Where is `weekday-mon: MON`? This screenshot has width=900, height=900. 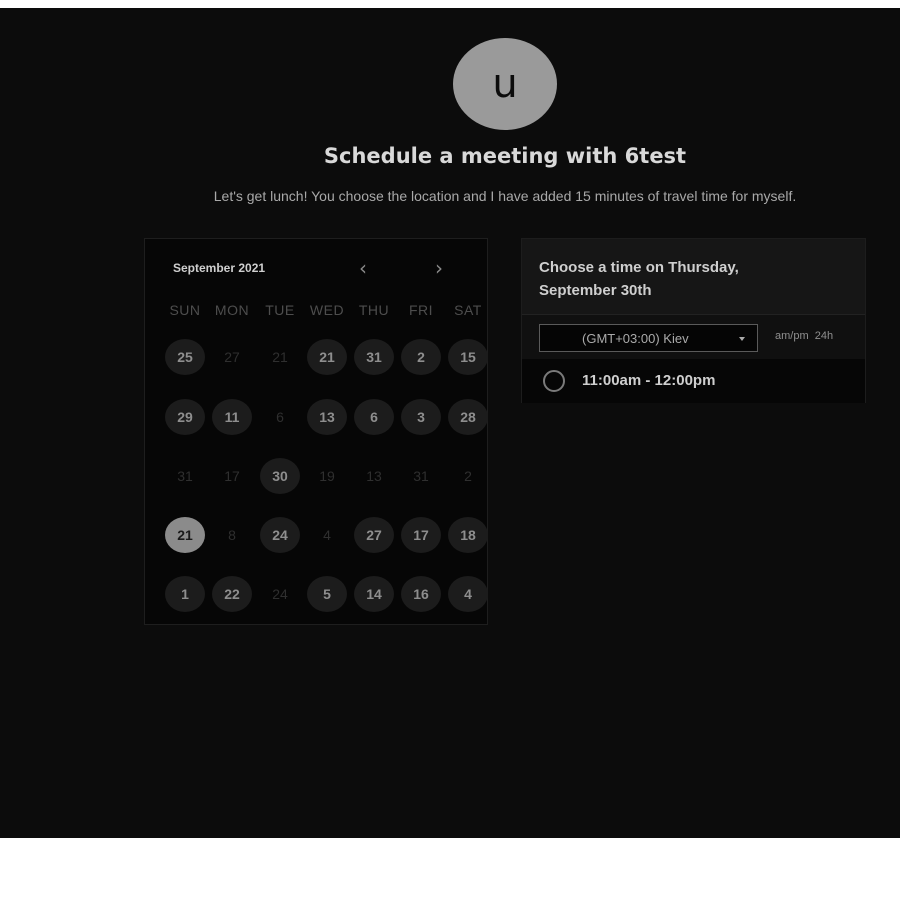
weekday-mon: MON is located at coordinates (232, 310).